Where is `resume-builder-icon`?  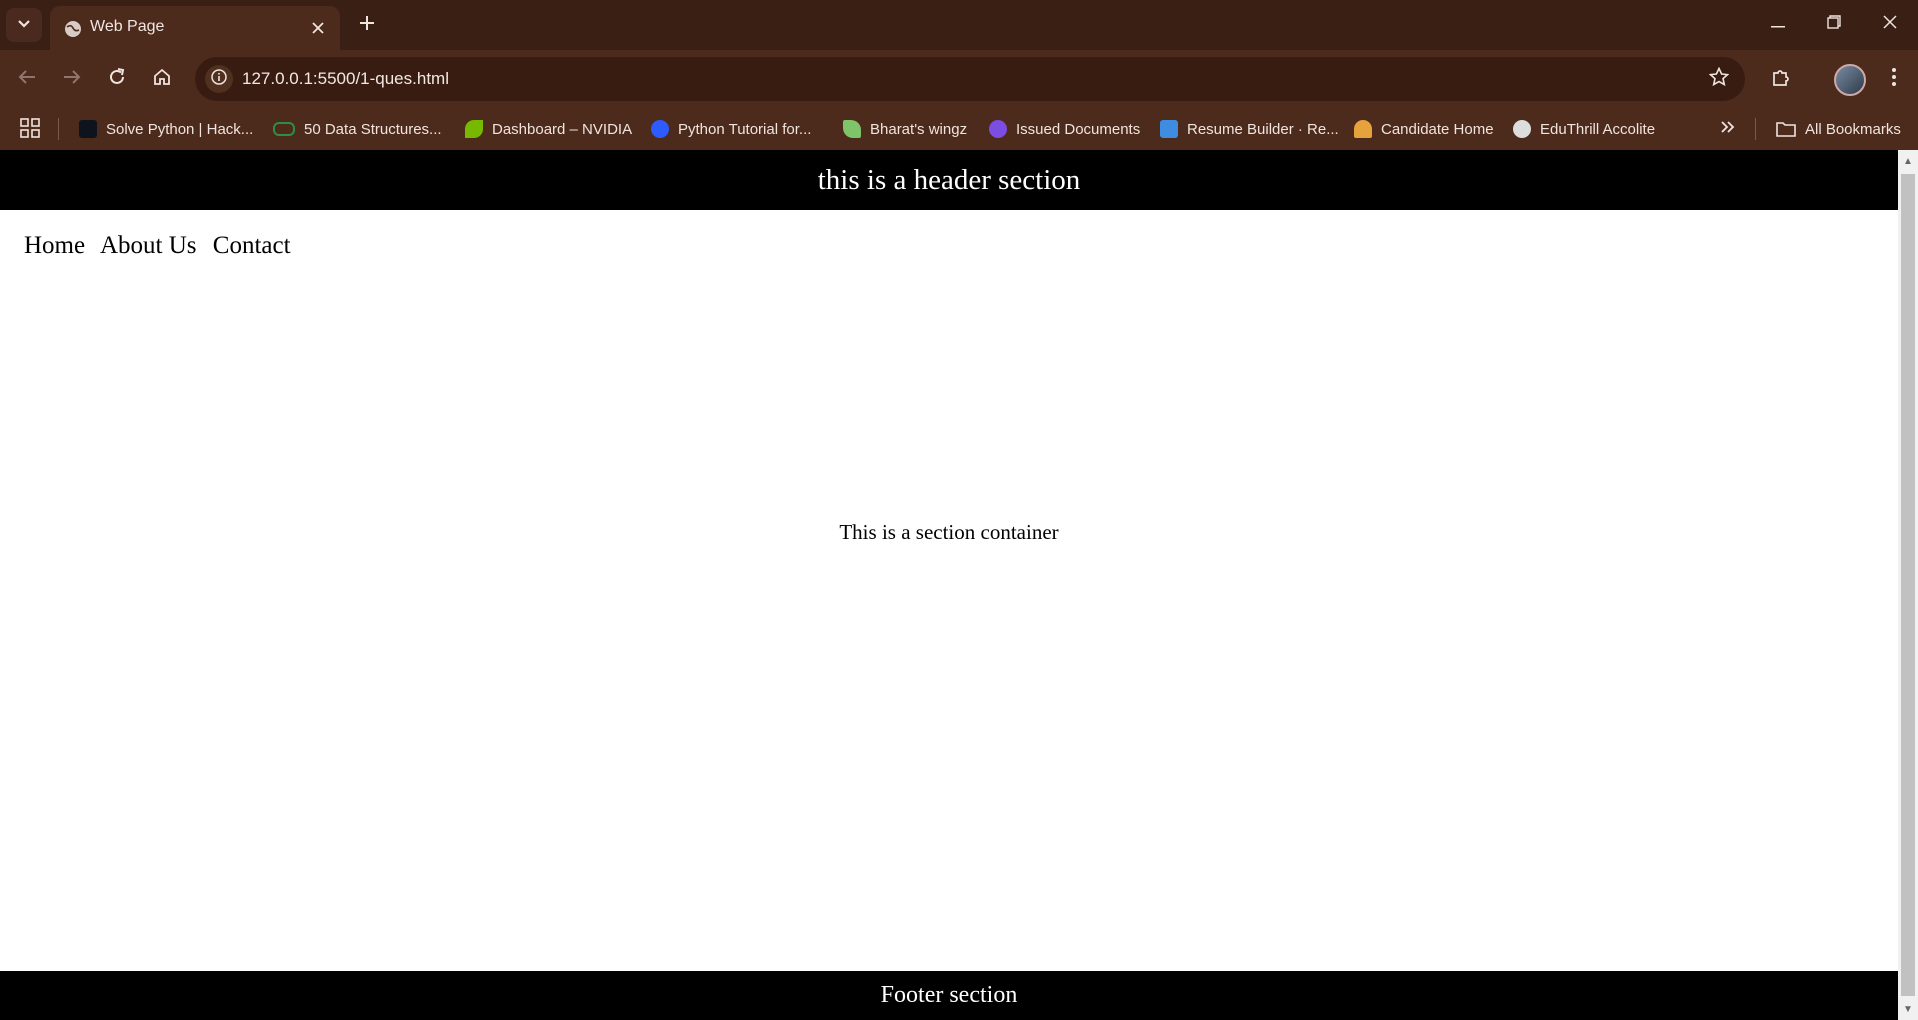
resume-builder-icon is located at coordinates (1169, 129).